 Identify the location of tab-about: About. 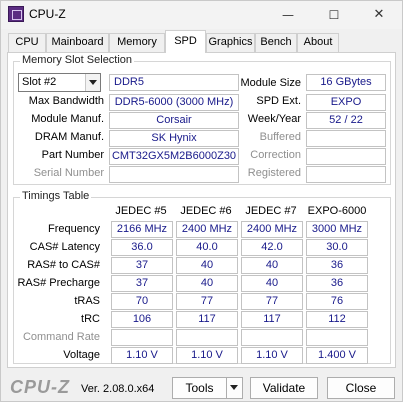
(318, 42).